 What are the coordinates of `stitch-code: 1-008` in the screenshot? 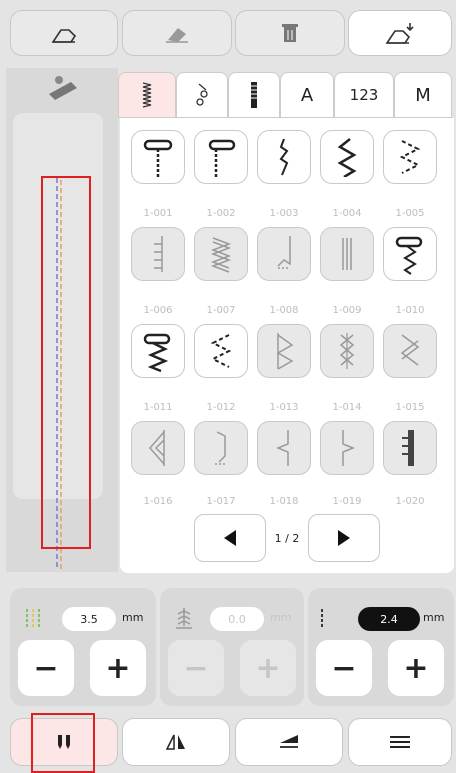 It's located at (284, 310).